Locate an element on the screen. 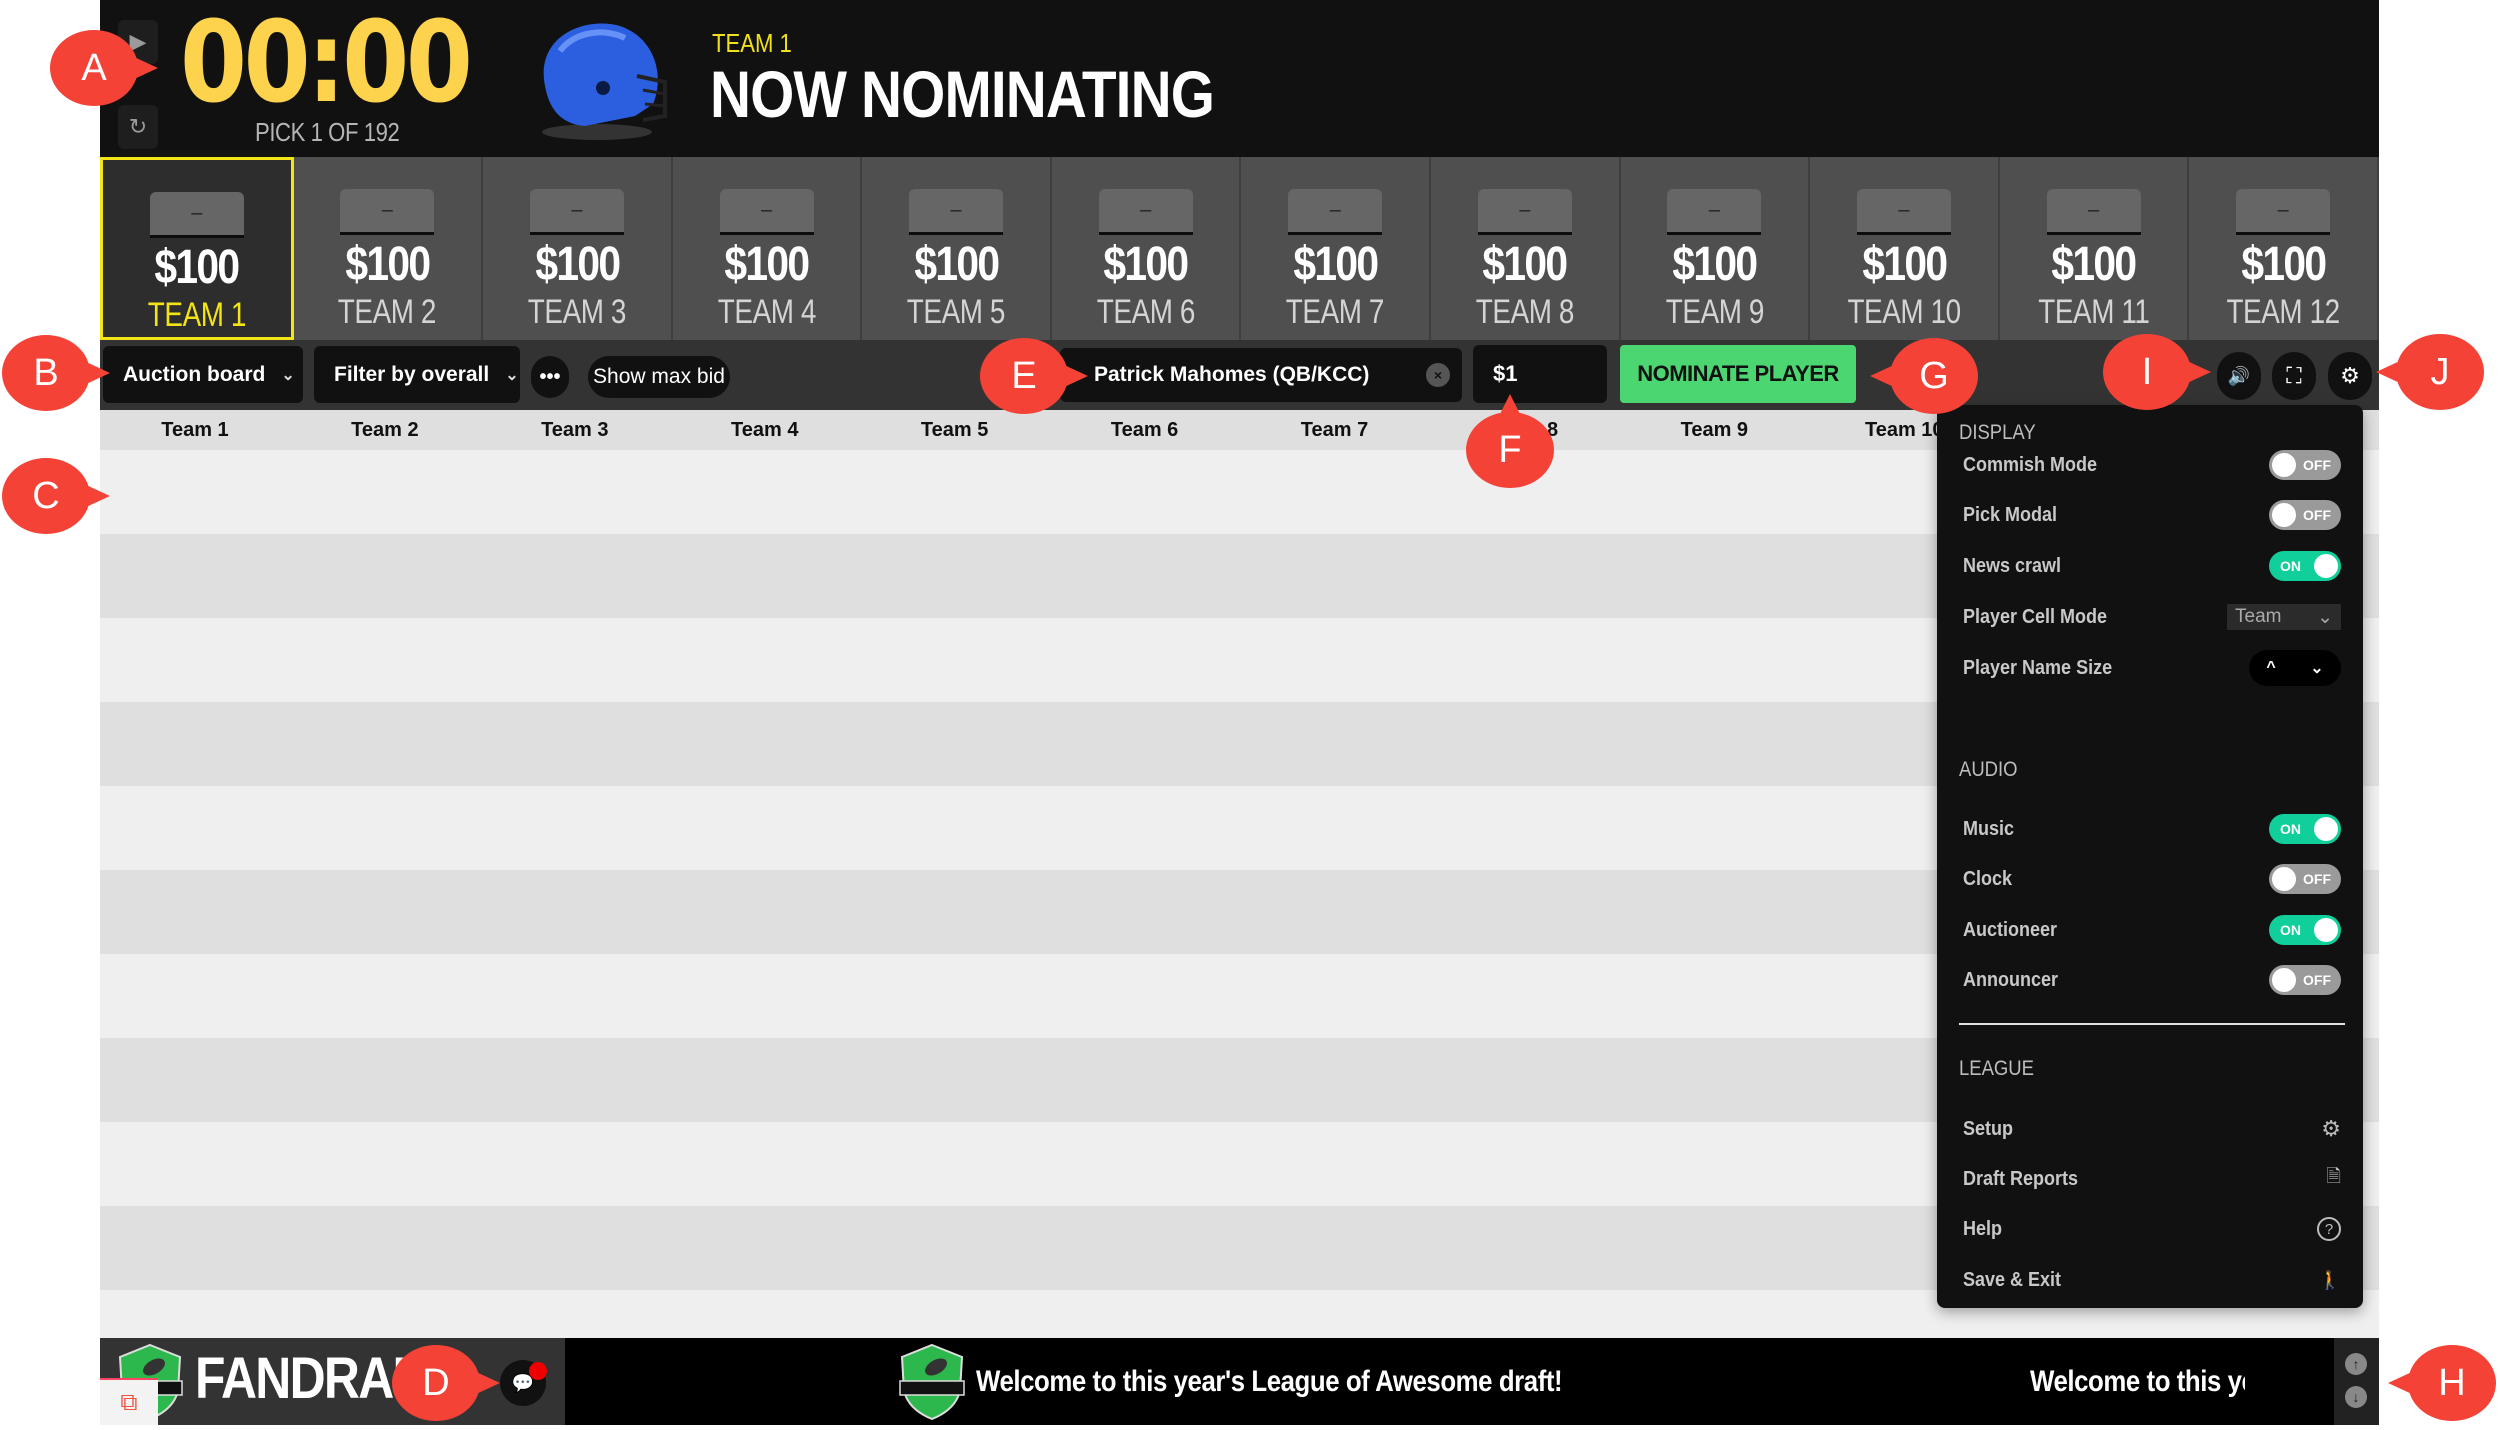 The height and width of the screenshot is (1430, 2500). more-options-button: ••• is located at coordinates (550, 377).